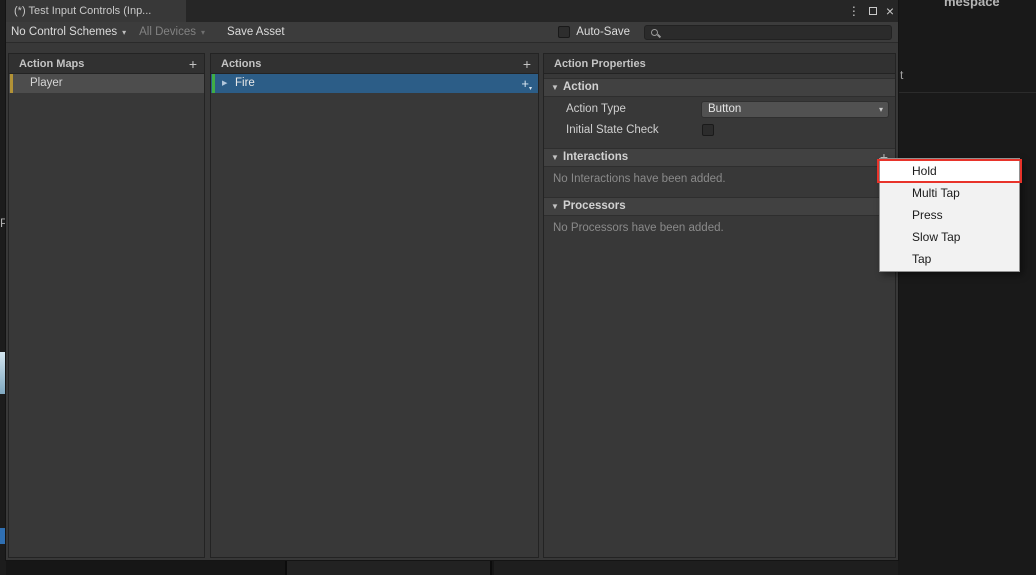 The height and width of the screenshot is (575, 1036). What do you see at coordinates (795, 109) in the screenshot?
I see `action-type-dropdown: Button ▾` at bounding box center [795, 109].